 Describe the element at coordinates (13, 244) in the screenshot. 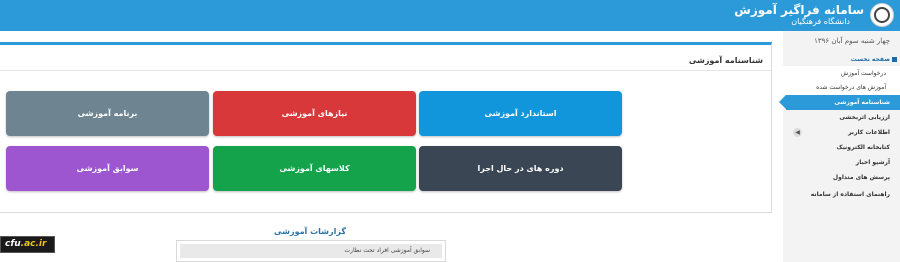

I see `watermark-main: cfu` at that location.